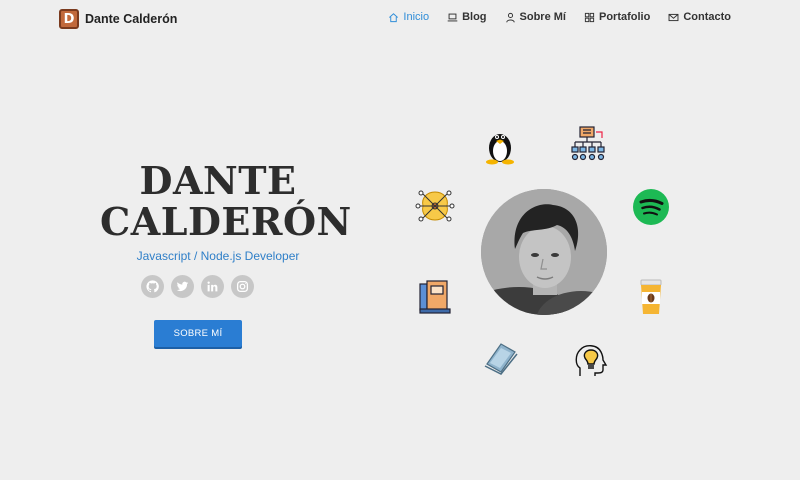 The image size is (800, 480). I want to click on neural-brain-icon, so click(435, 206).